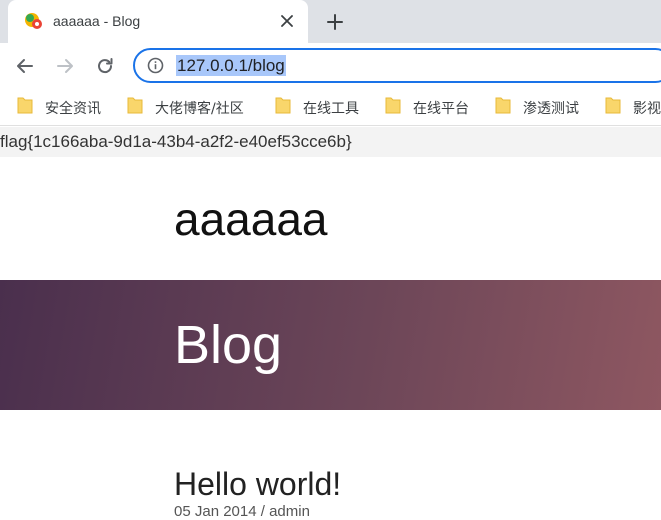 The width and height of the screenshot is (661, 520). I want to click on bookmark-folder: 在线平台, so click(427, 107).